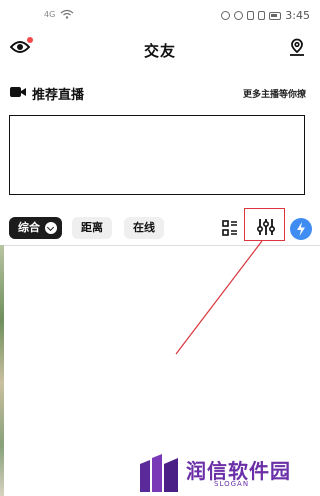 This screenshot has height=496, width=320. I want to click on more-hosts-link: 更多主播等你撩, so click(274, 93).